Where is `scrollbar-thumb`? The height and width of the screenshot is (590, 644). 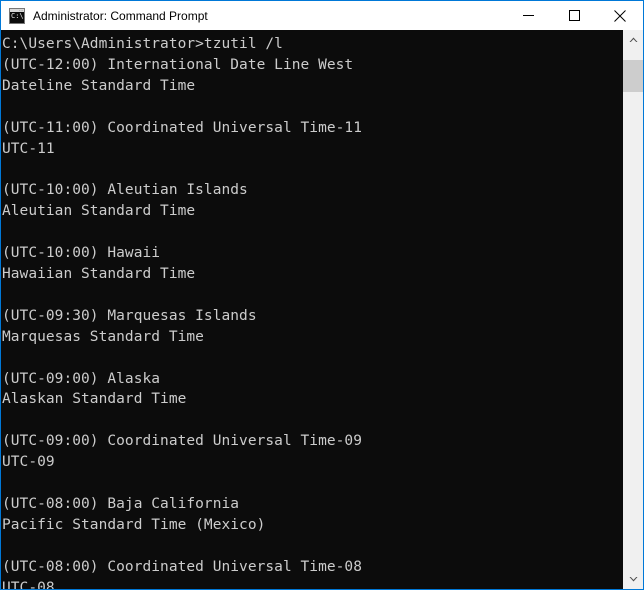 scrollbar-thumb is located at coordinates (633, 76).